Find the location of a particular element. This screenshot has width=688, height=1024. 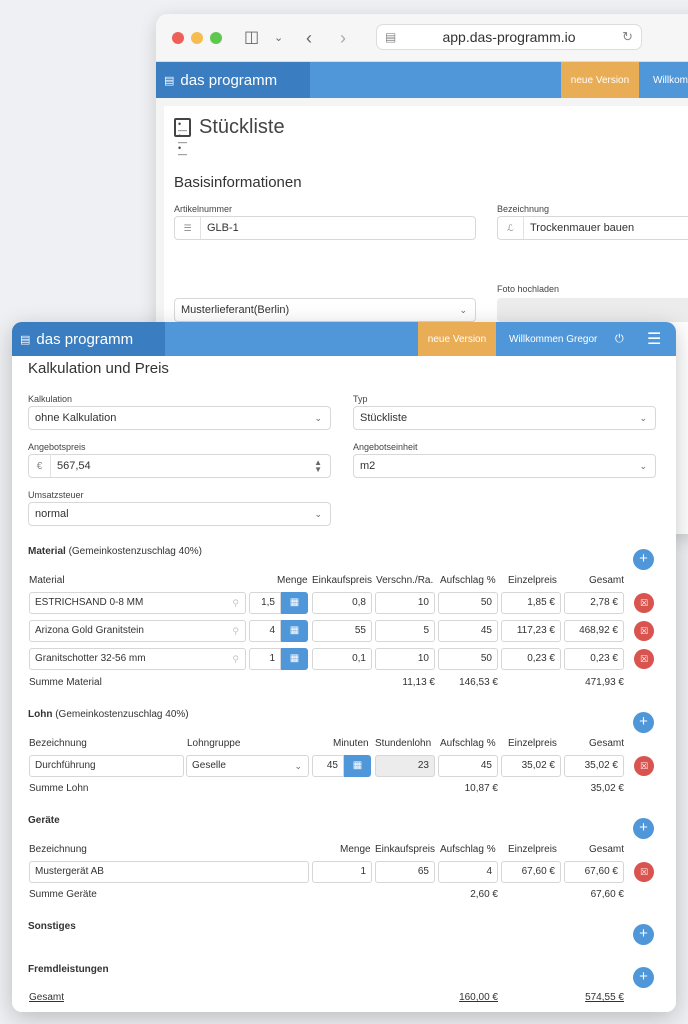

minimize-window-button is located at coordinates (197, 38).